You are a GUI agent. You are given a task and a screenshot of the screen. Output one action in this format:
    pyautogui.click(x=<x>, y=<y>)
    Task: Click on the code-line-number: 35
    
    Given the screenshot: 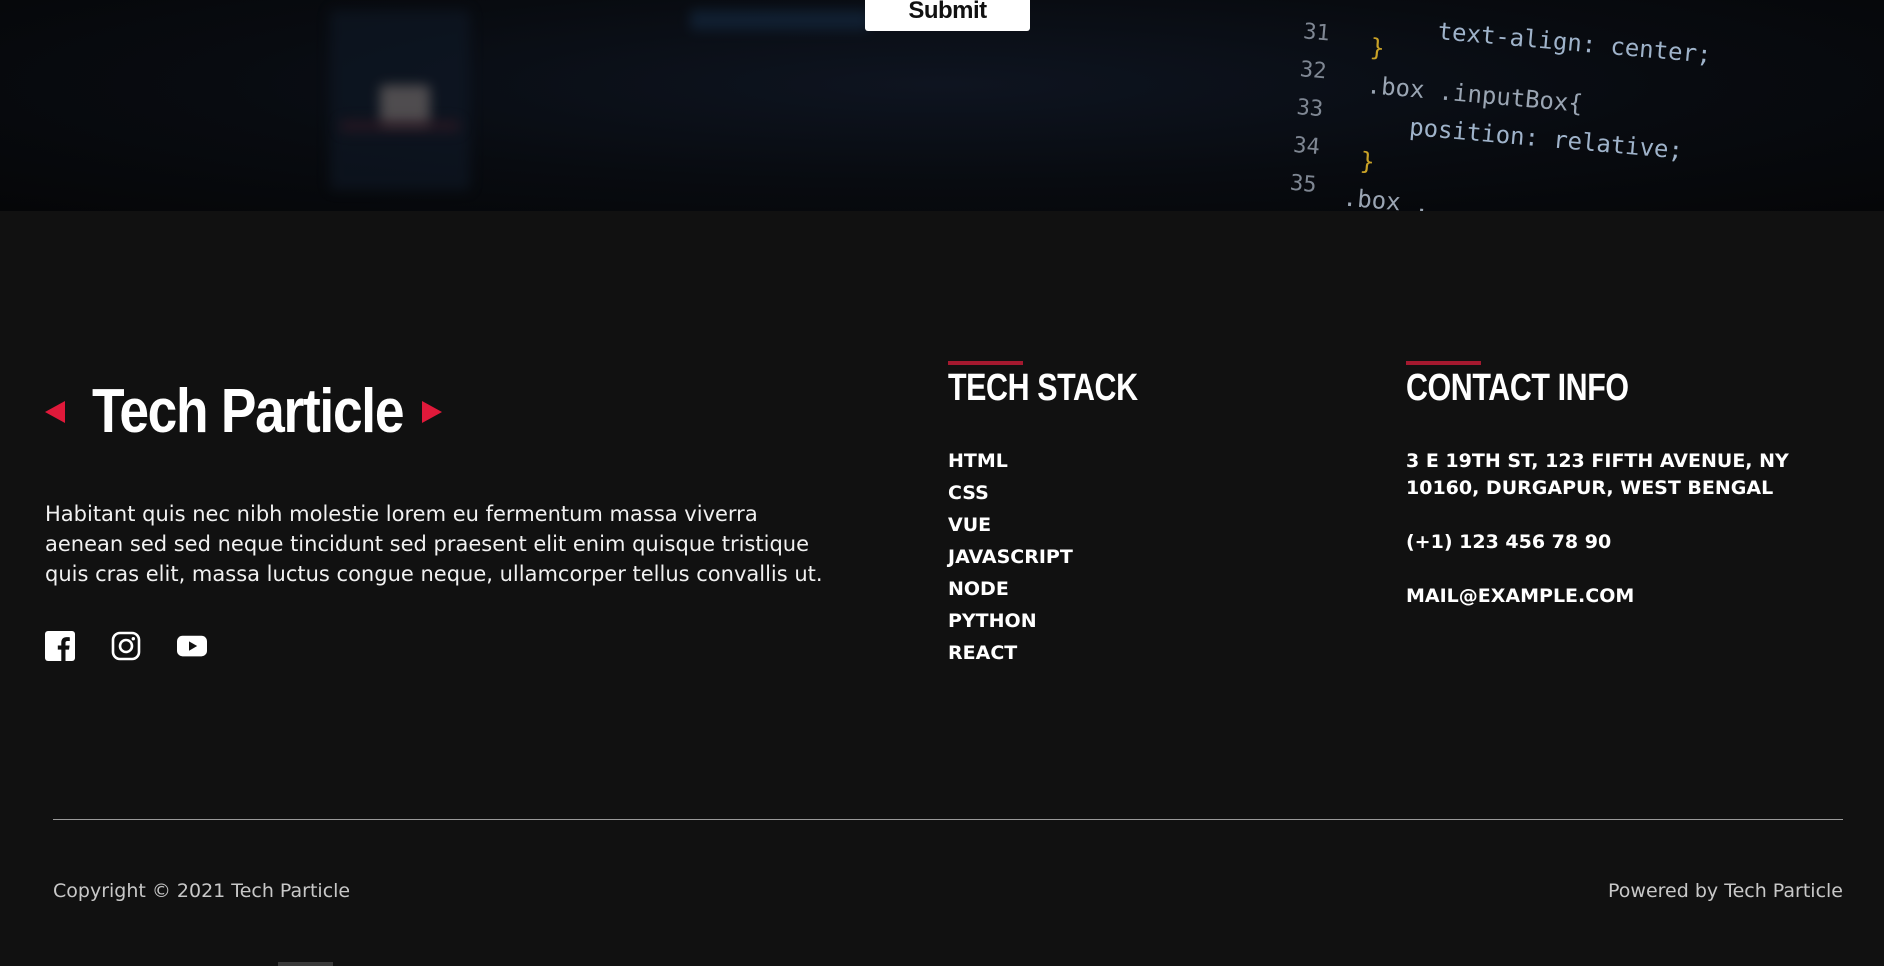 What is the action you would take?
    pyautogui.click(x=1303, y=184)
    